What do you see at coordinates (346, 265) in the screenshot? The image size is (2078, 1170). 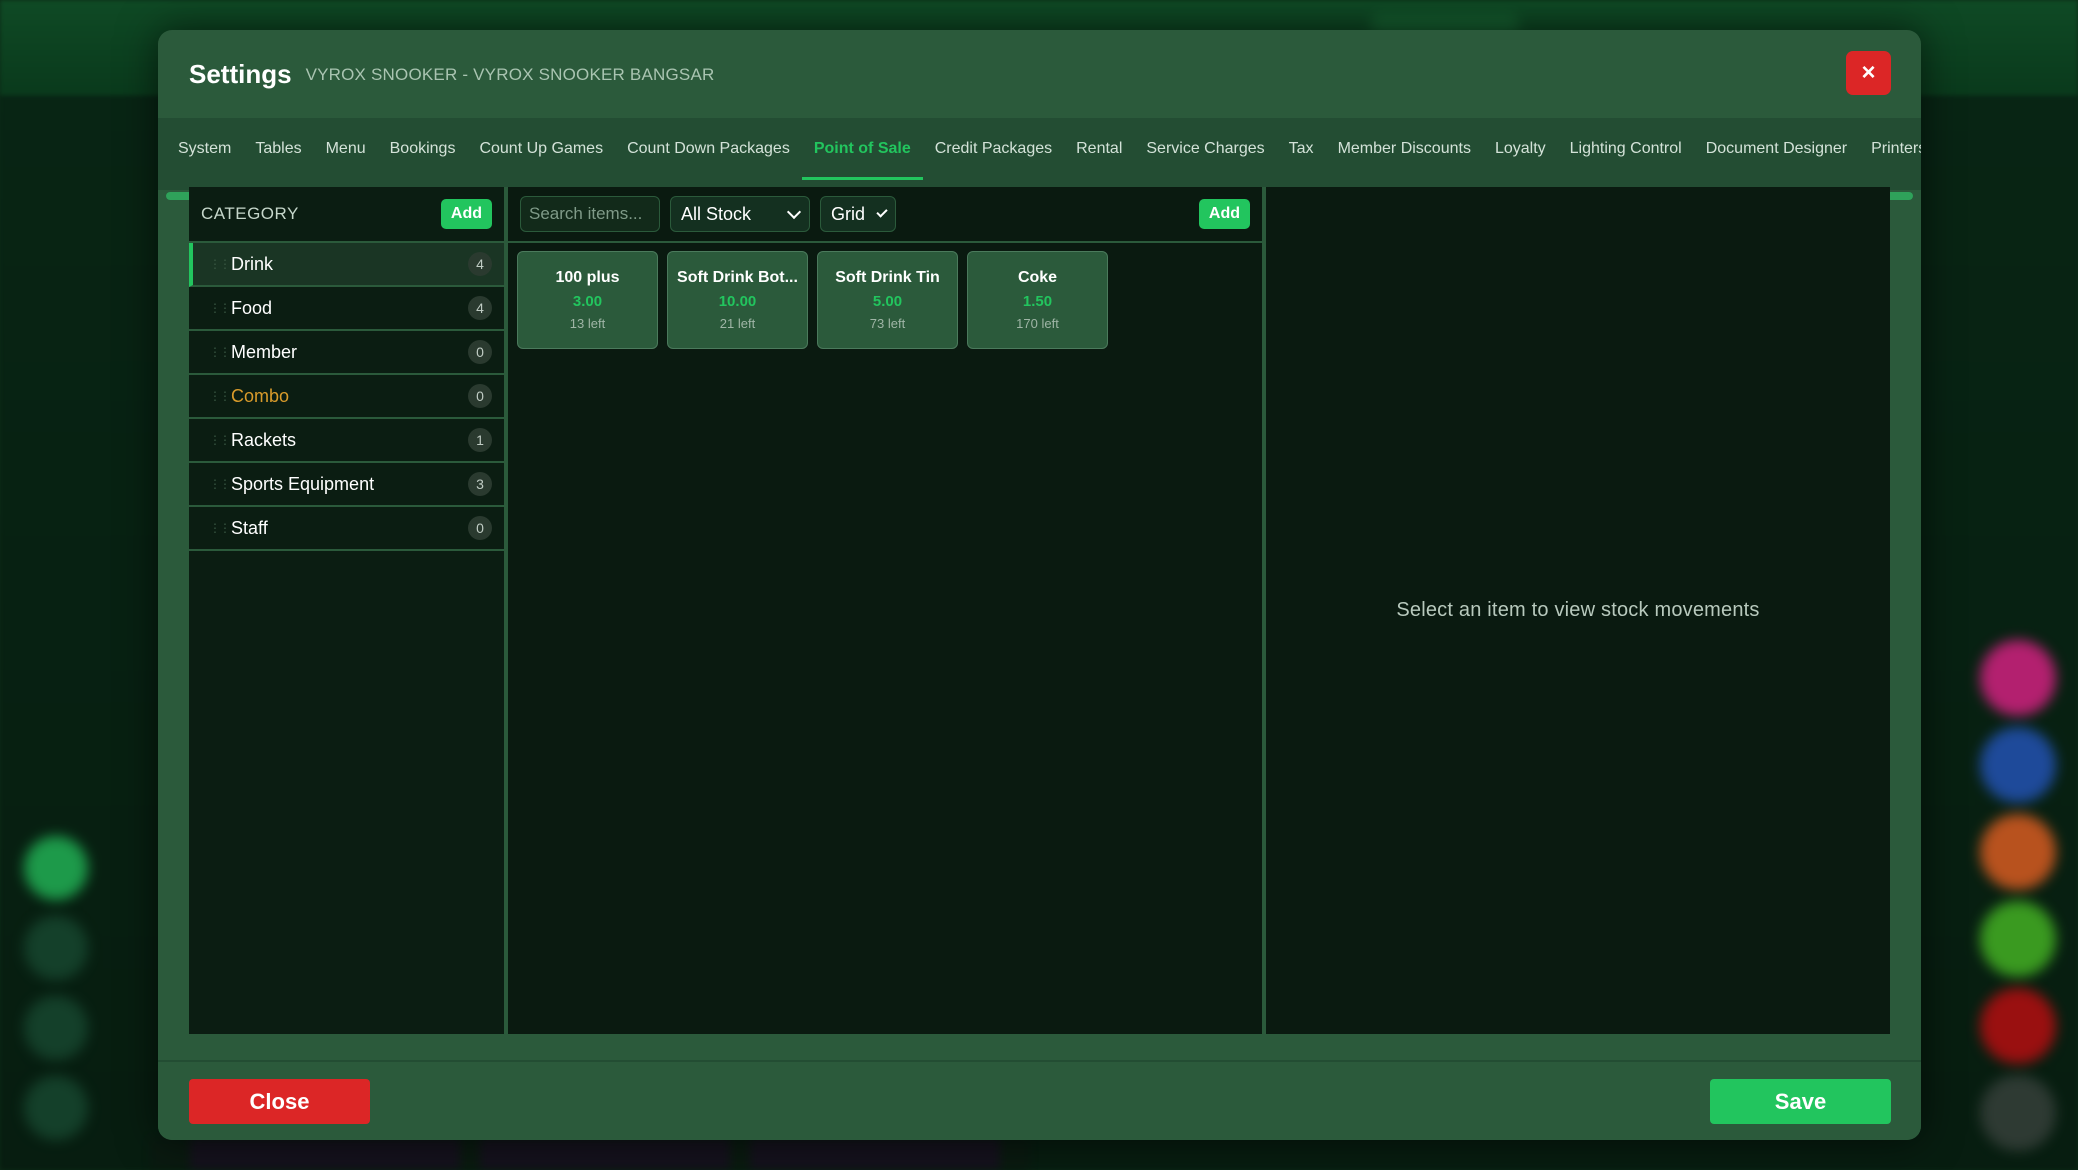 I see `category-item-drink: ⋮⋮ Drink 4` at bounding box center [346, 265].